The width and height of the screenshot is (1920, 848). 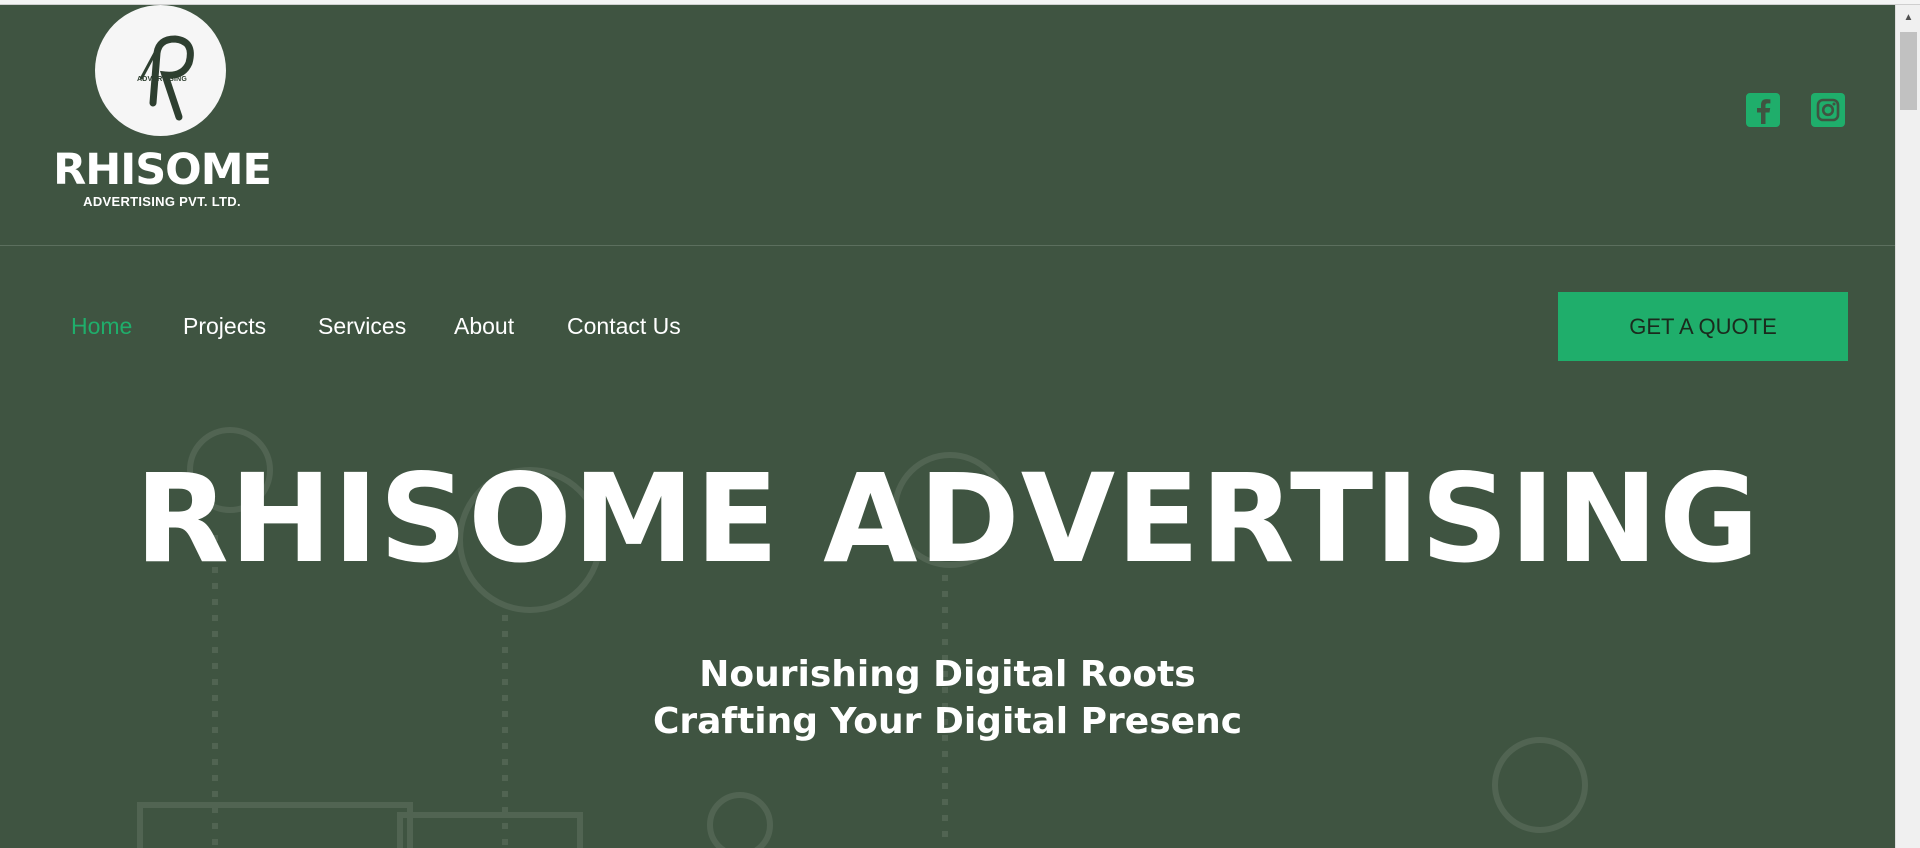 I want to click on nav-item-home: Home, so click(x=101, y=326).